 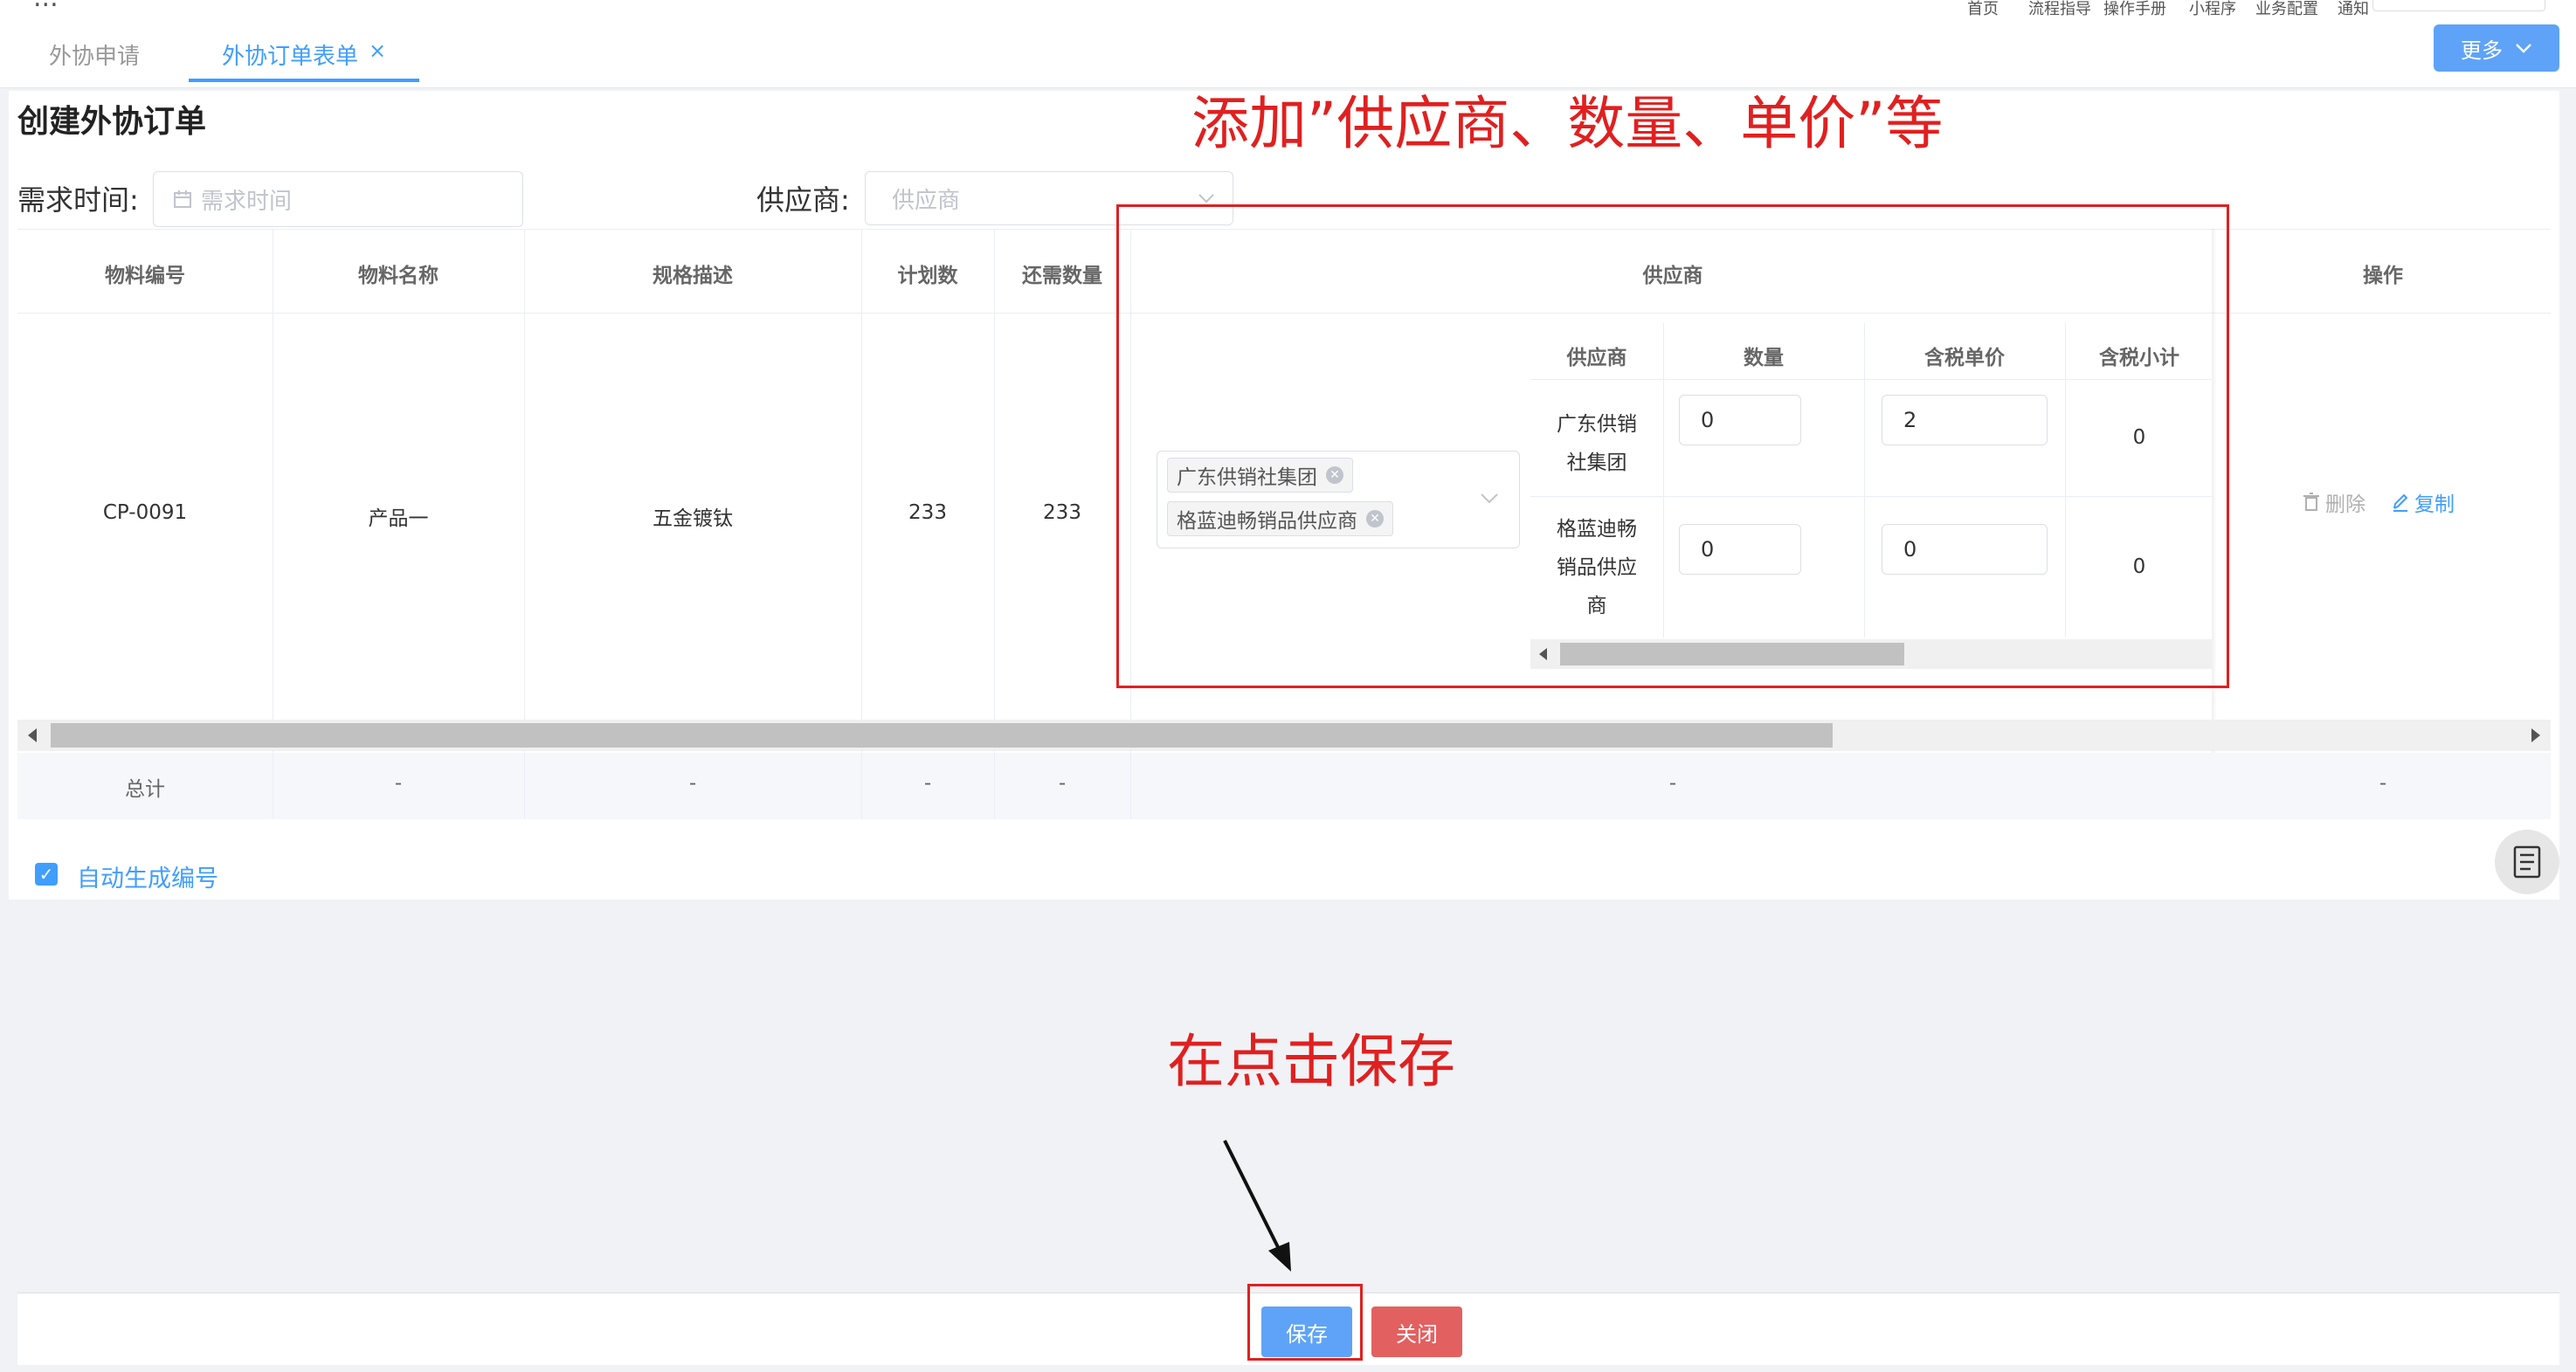 I want to click on calendar-icon, so click(x=182, y=199).